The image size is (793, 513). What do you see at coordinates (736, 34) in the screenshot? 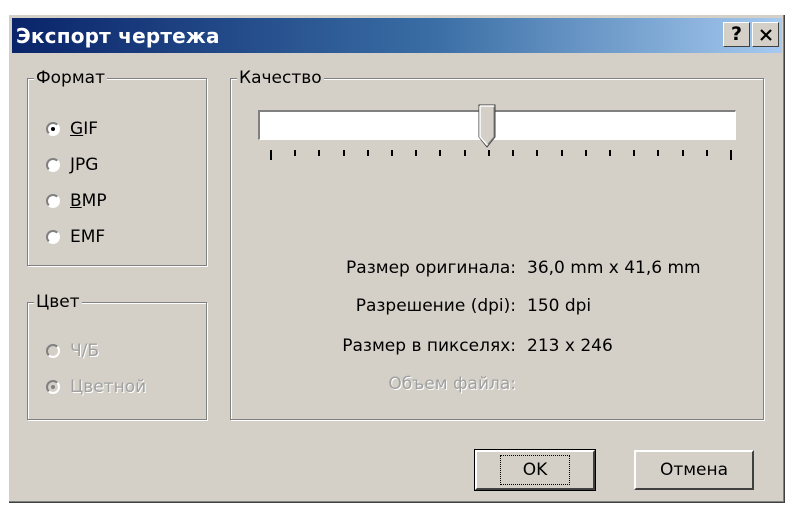
I see `help-button: ?` at bounding box center [736, 34].